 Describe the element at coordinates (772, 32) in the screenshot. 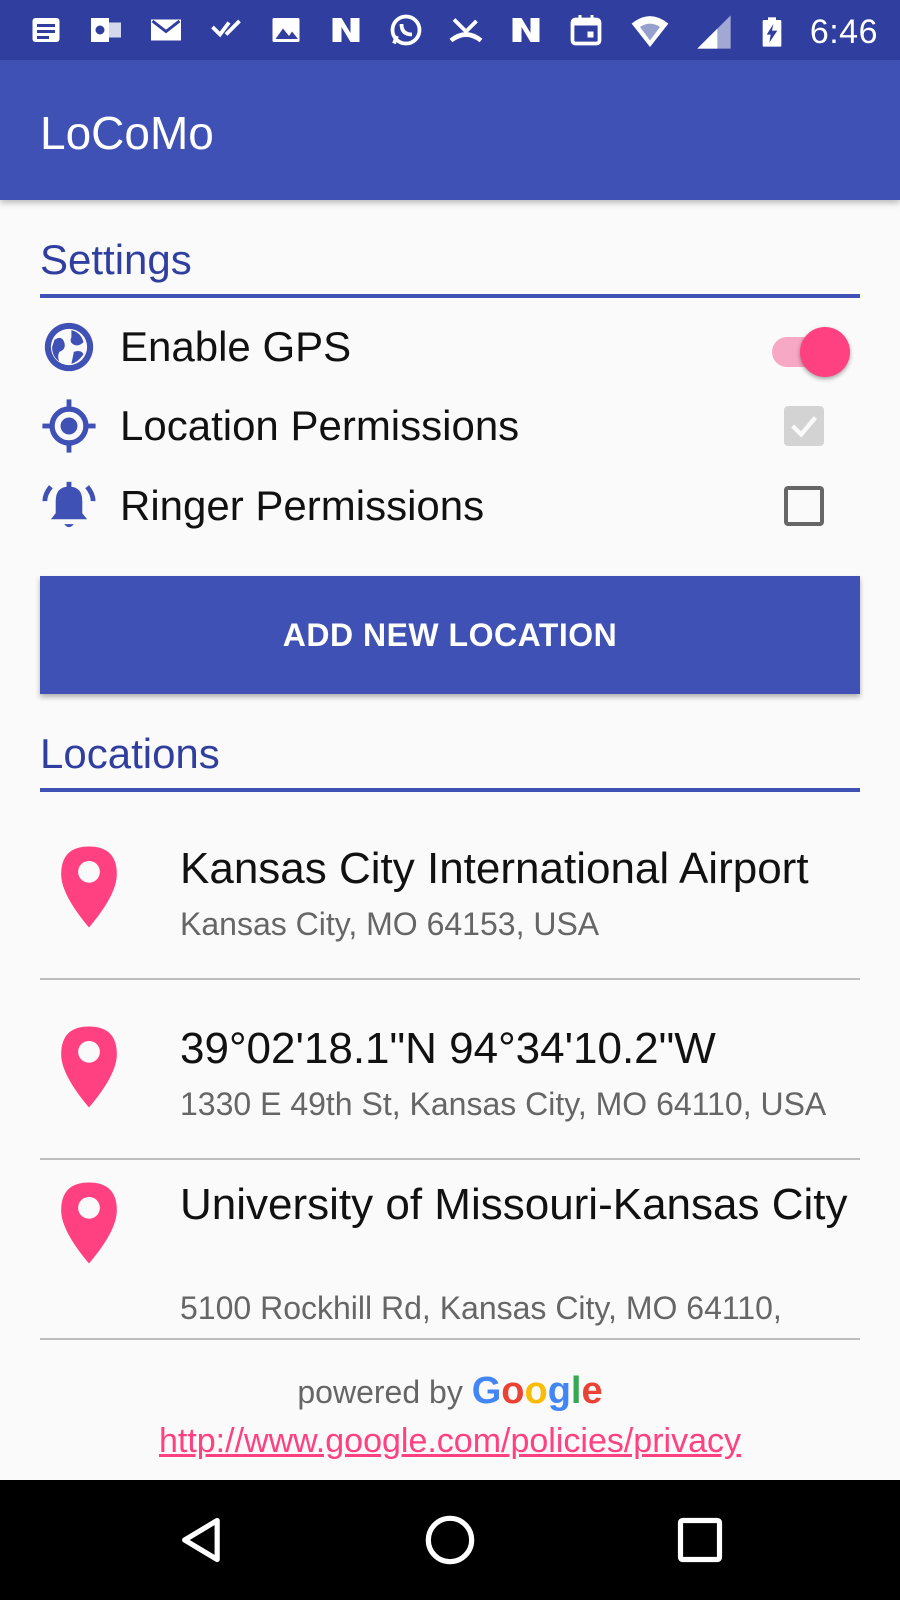

I see `battery-charging-icon` at that location.